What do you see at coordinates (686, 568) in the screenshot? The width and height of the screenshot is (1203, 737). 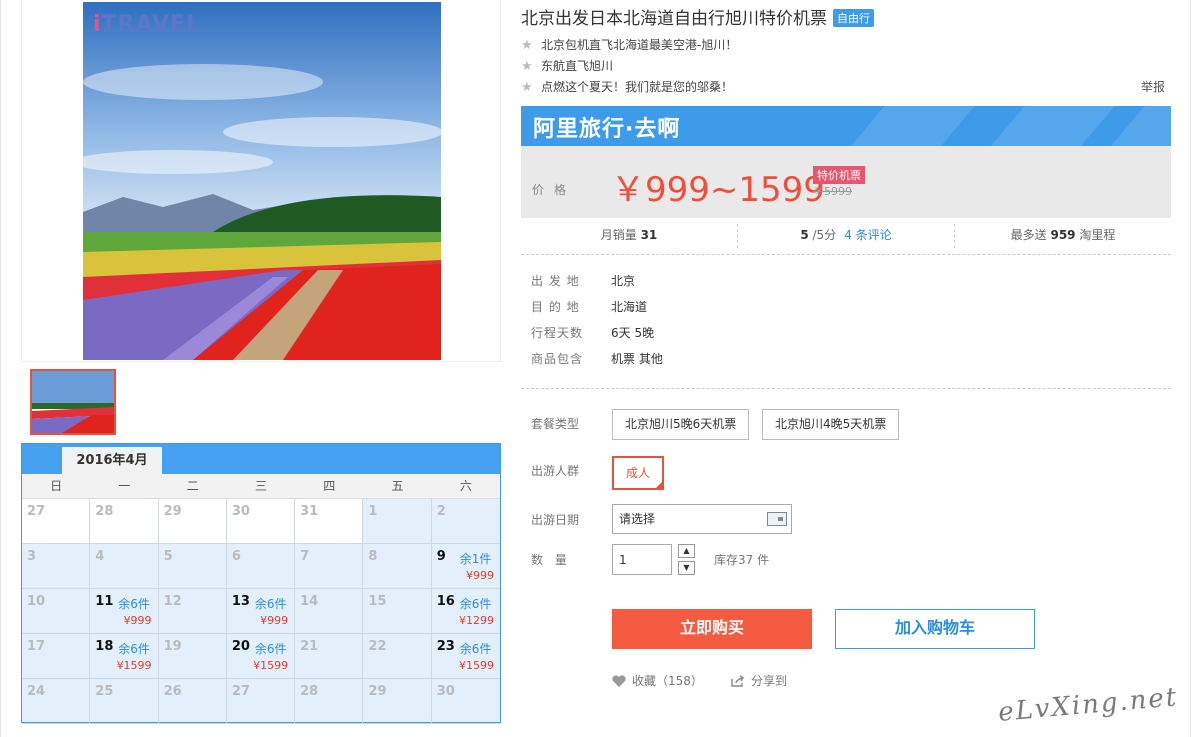 I see `quantity-decrease-icon: ▼` at bounding box center [686, 568].